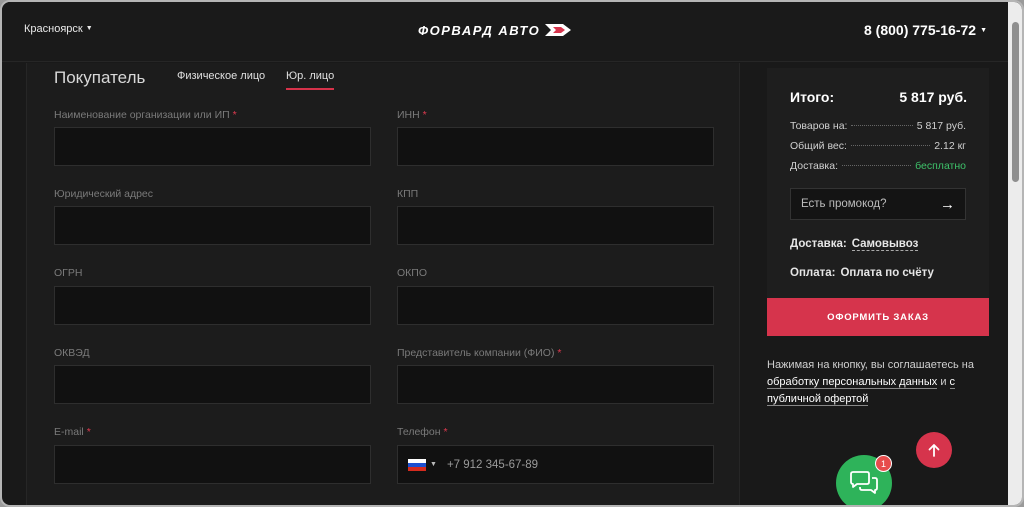 The height and width of the screenshot is (507, 1024). I want to click on ogrn-label: ОГРН, so click(68, 273).